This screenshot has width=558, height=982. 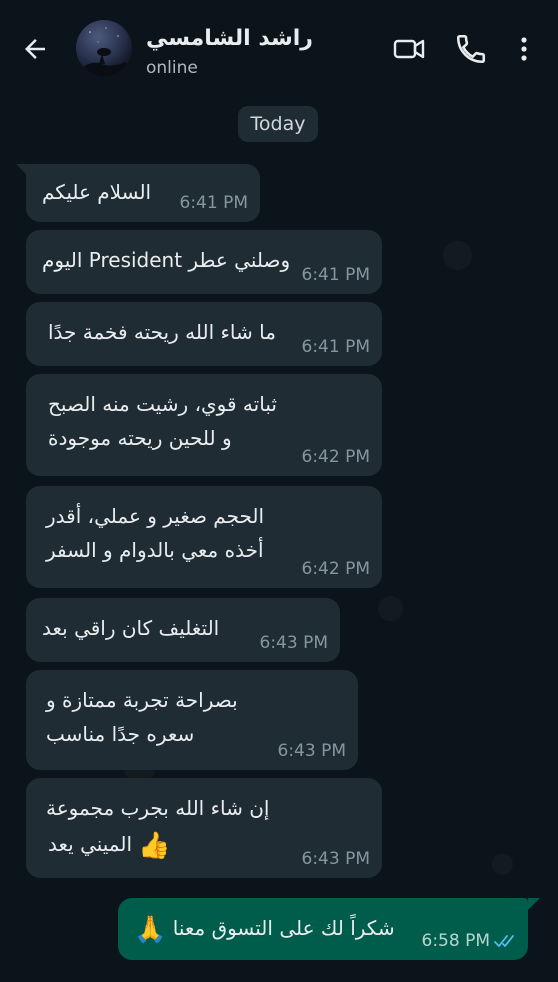 What do you see at coordinates (158, 808) in the screenshot?
I see `message-text-line: إن شاء الله بجرب مجموعة` at bounding box center [158, 808].